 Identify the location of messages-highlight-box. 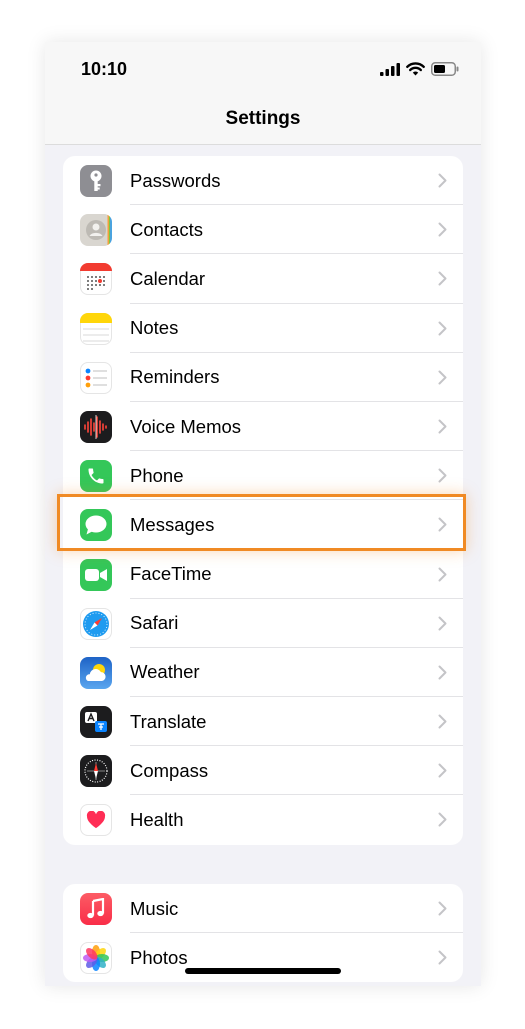
(261, 522).